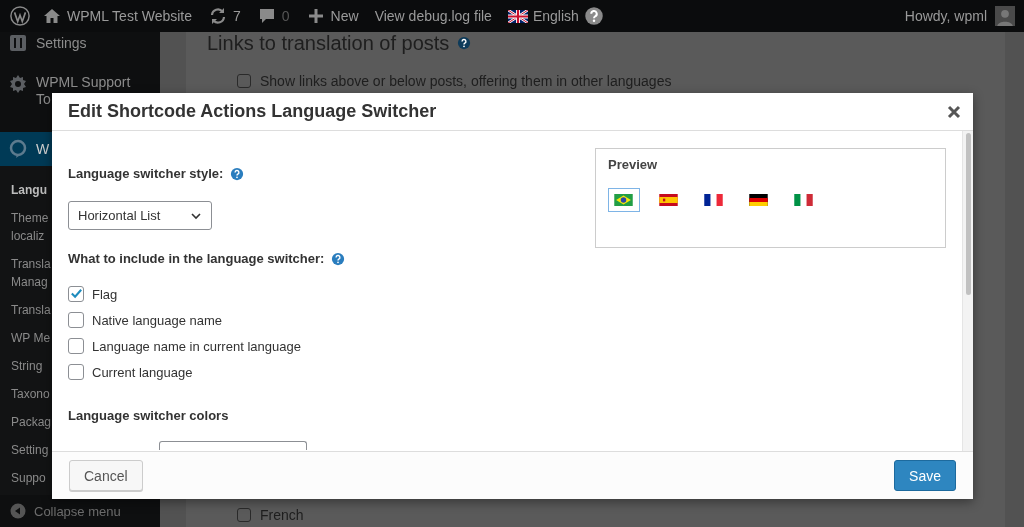  What do you see at coordinates (20, 16) in the screenshot?
I see `wordpress-logo-icon` at bounding box center [20, 16].